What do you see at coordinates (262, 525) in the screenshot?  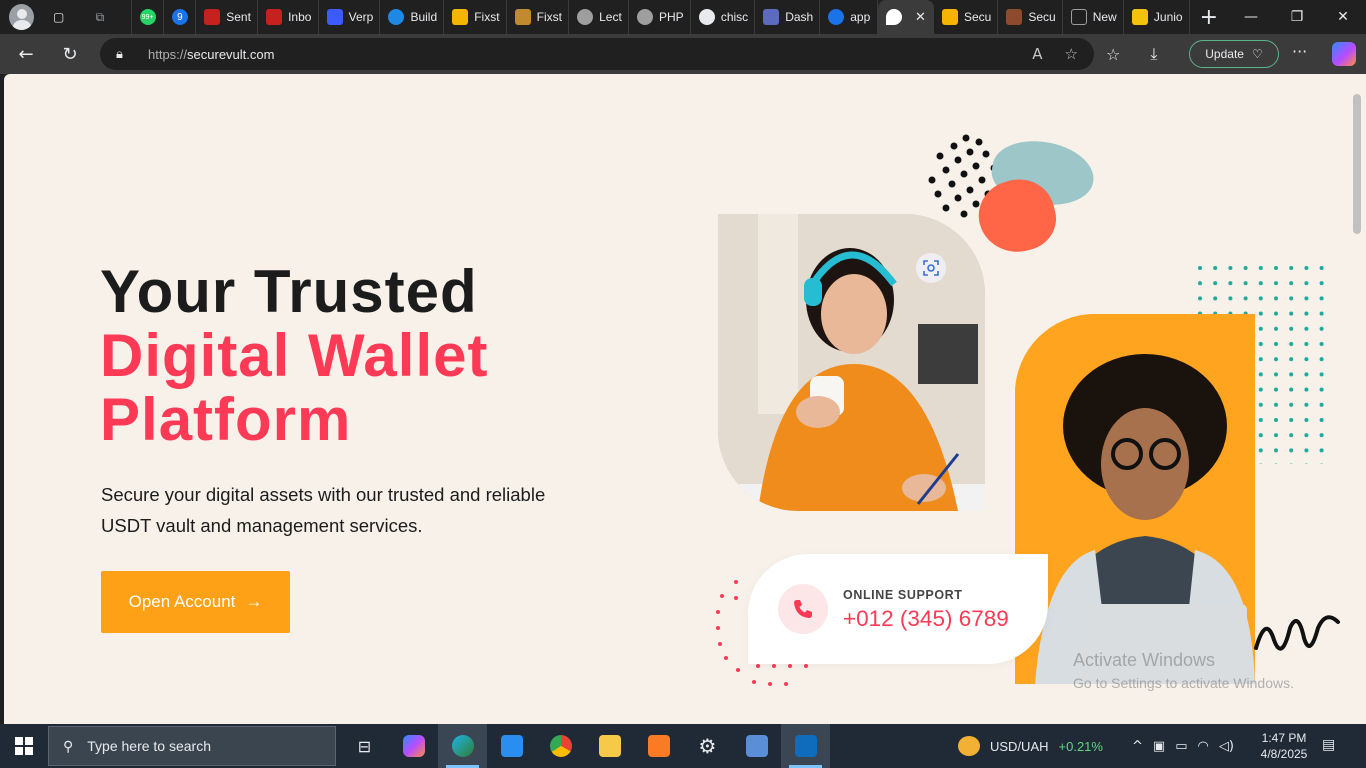 I see `hero-subtitle-line2: USDT vault and management services.` at bounding box center [262, 525].